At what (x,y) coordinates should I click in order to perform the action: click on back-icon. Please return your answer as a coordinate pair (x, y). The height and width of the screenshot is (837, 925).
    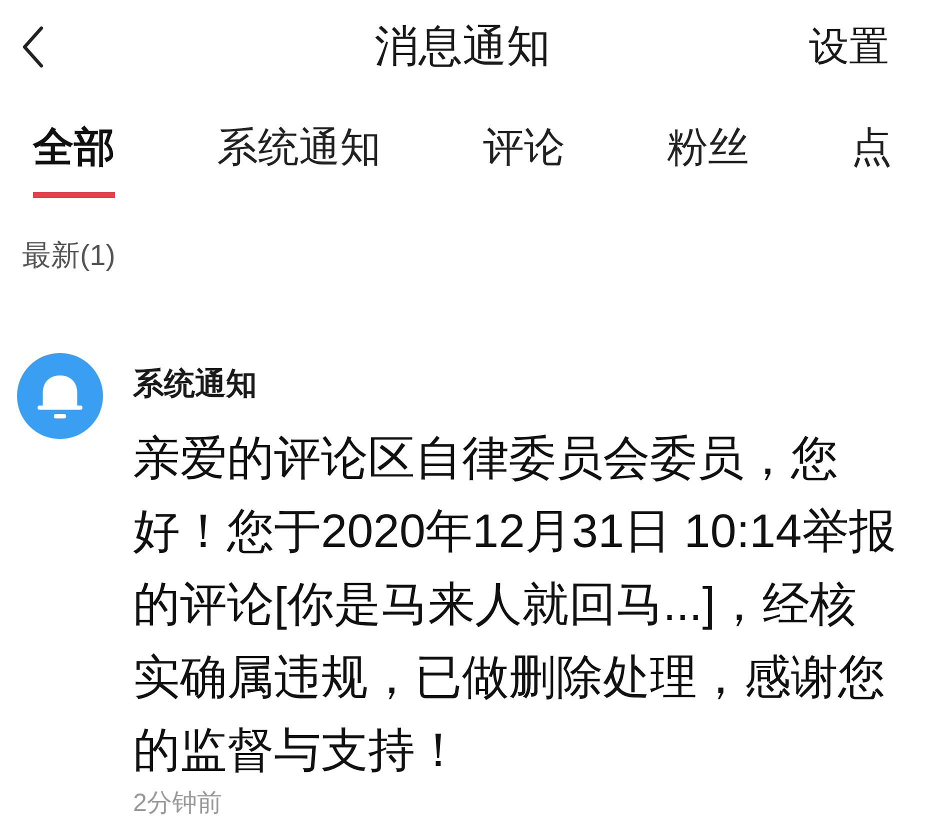
    Looking at the image, I should click on (33, 47).